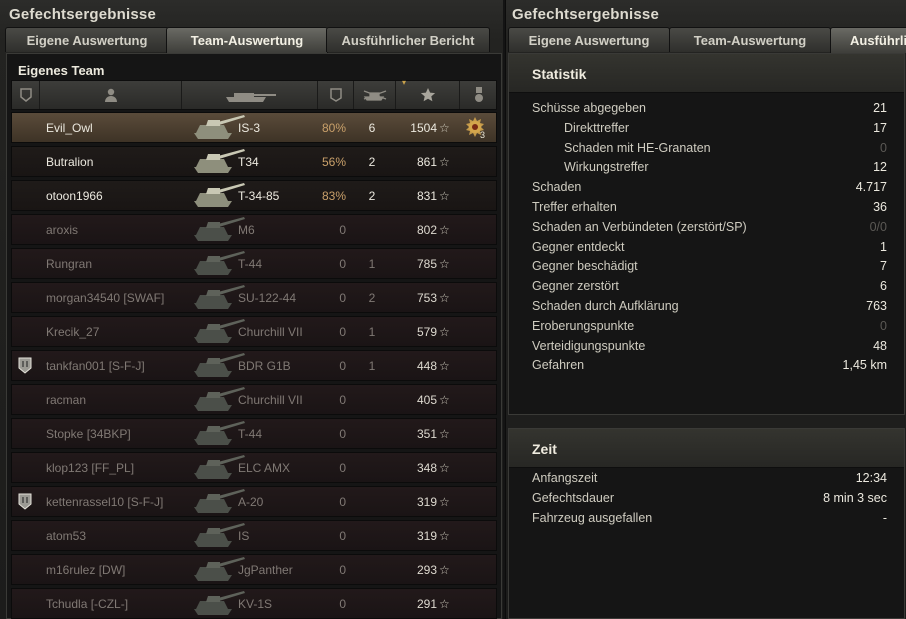 The width and height of the screenshot is (906, 619). What do you see at coordinates (883, 286) in the screenshot?
I see `stat-value: 6` at bounding box center [883, 286].